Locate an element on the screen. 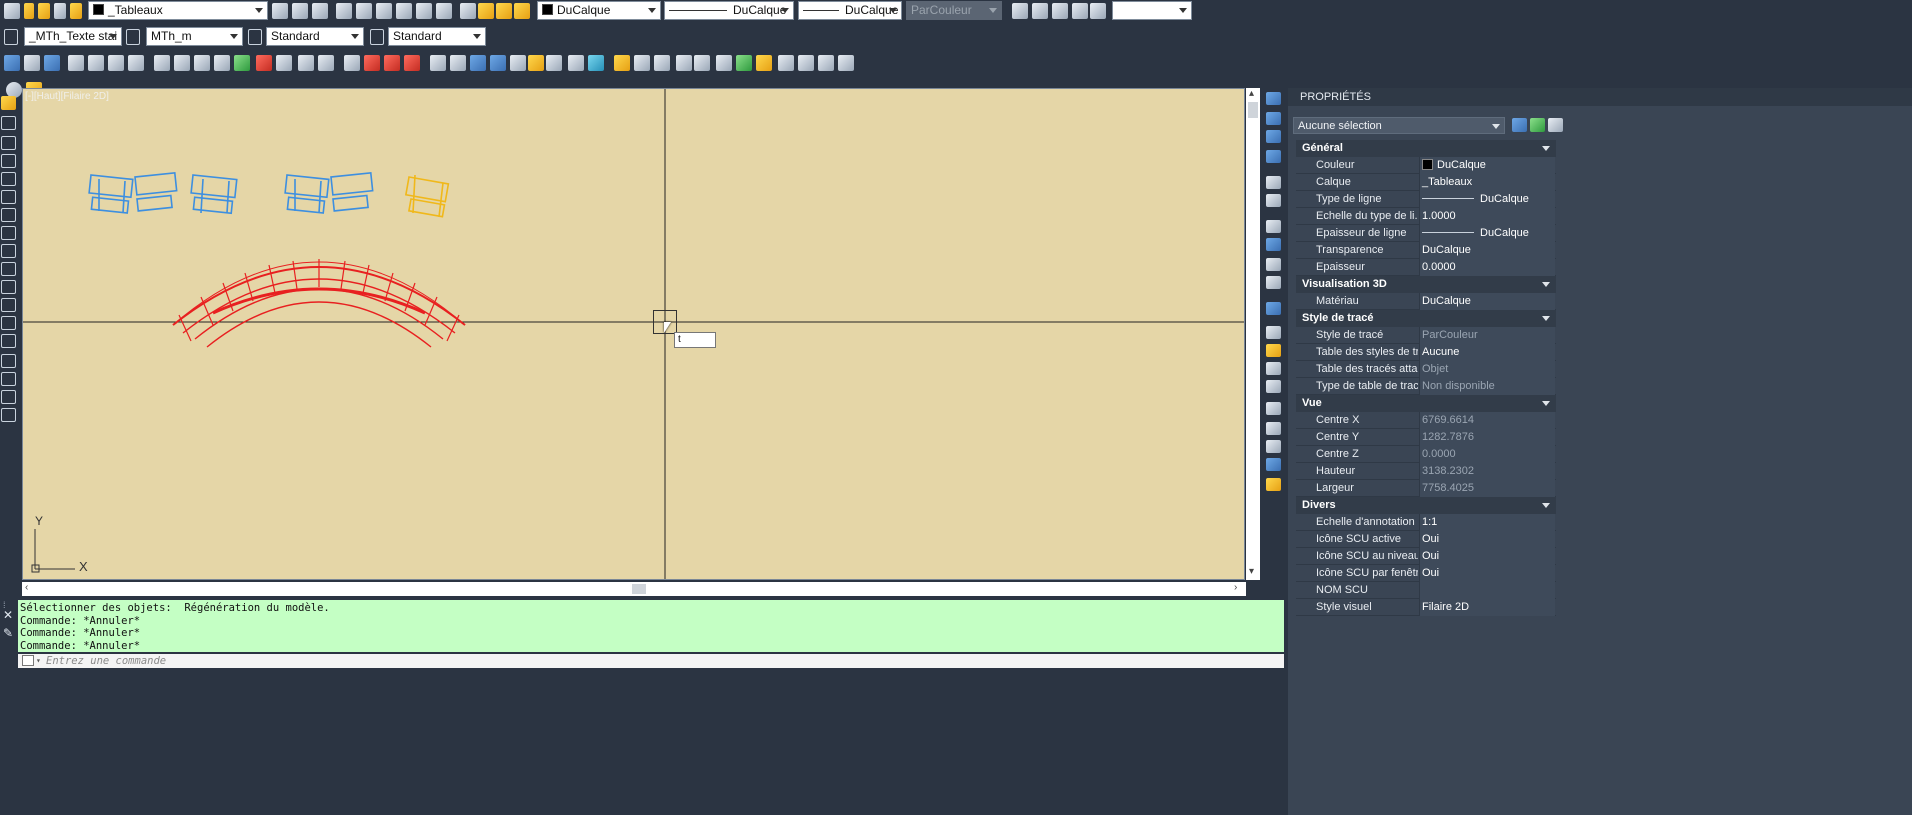  property-row: Echelle d'annotation 1:1 is located at coordinates (1426, 522).